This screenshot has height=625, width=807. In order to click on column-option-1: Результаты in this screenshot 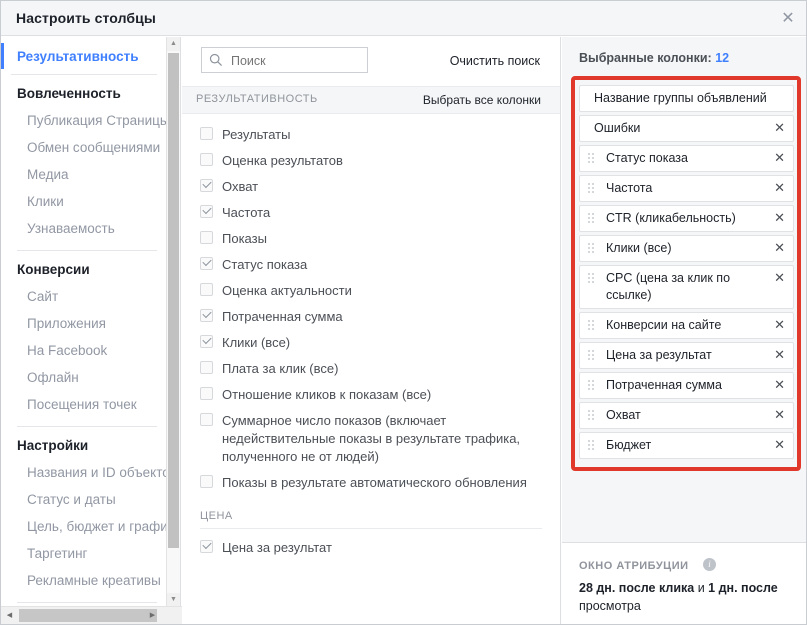, I will do `click(371, 135)`.